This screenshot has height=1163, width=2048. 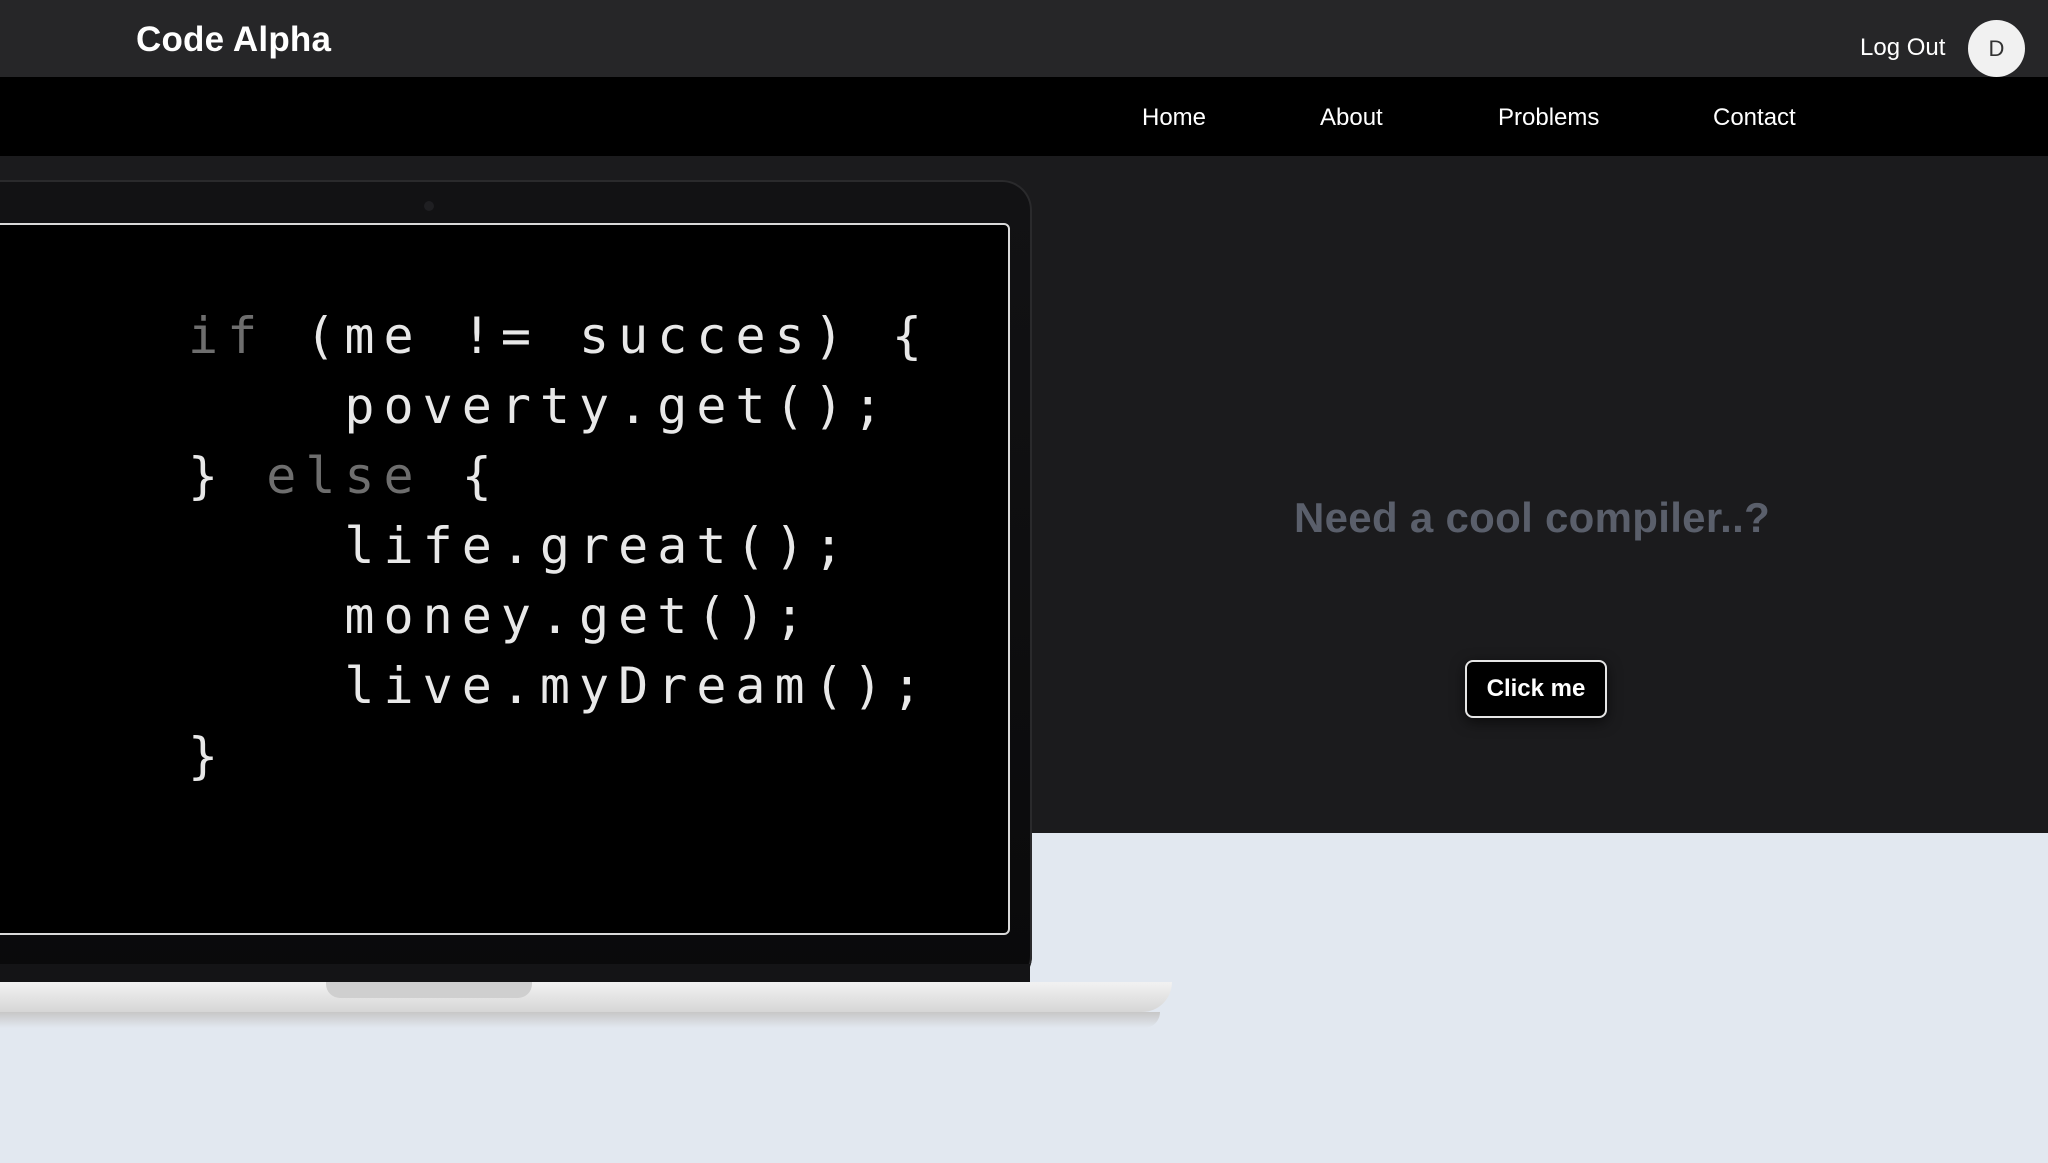 I want to click on nav-about: About, so click(x=1351, y=118).